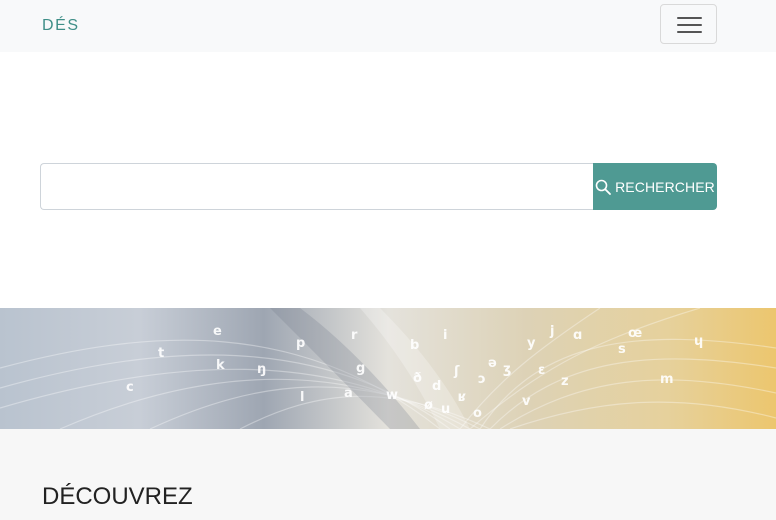 This screenshot has width=776, height=520. I want to click on banner-letter: y, so click(531, 343).